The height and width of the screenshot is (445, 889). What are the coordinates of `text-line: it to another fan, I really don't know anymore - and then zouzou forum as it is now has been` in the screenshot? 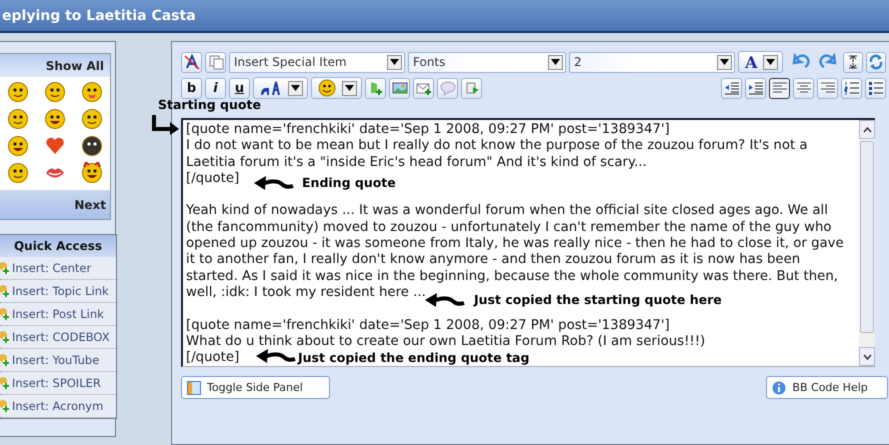 It's located at (493, 260).